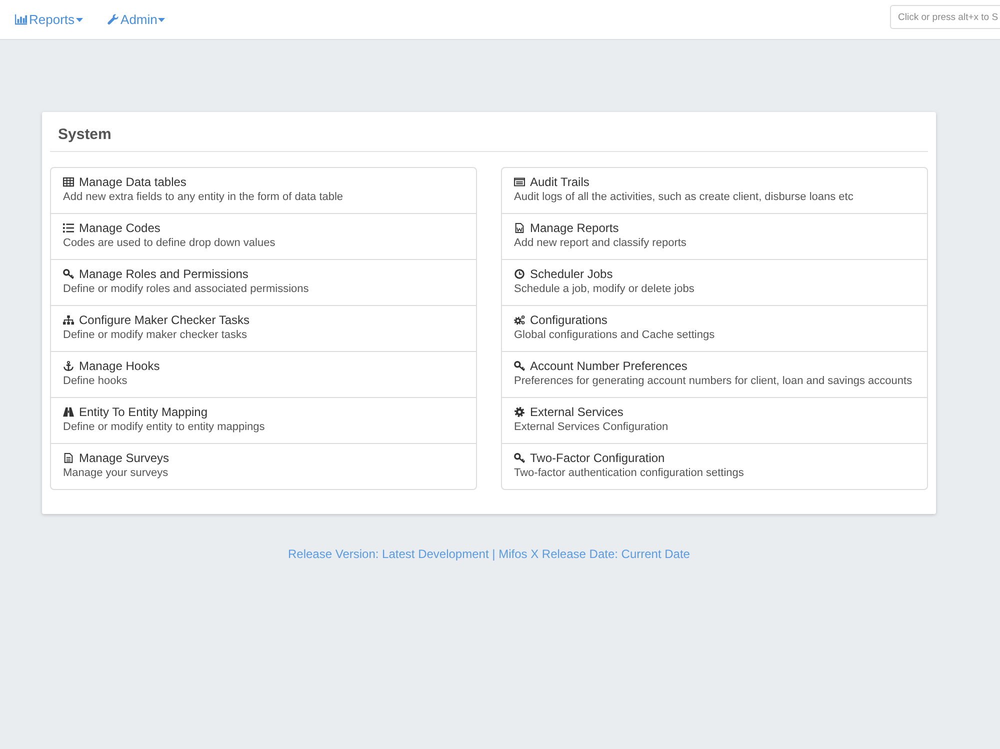 The width and height of the screenshot is (1000, 749). Describe the element at coordinates (519, 412) in the screenshot. I see `settings-icon` at that location.